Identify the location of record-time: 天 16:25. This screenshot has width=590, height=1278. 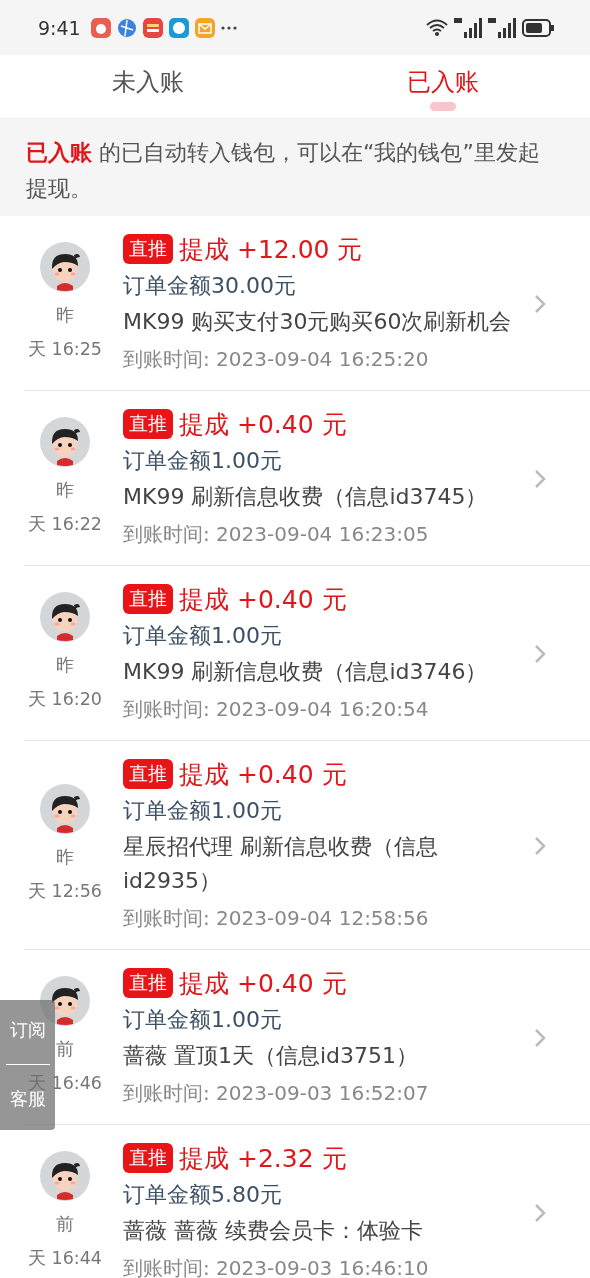
(65, 349).